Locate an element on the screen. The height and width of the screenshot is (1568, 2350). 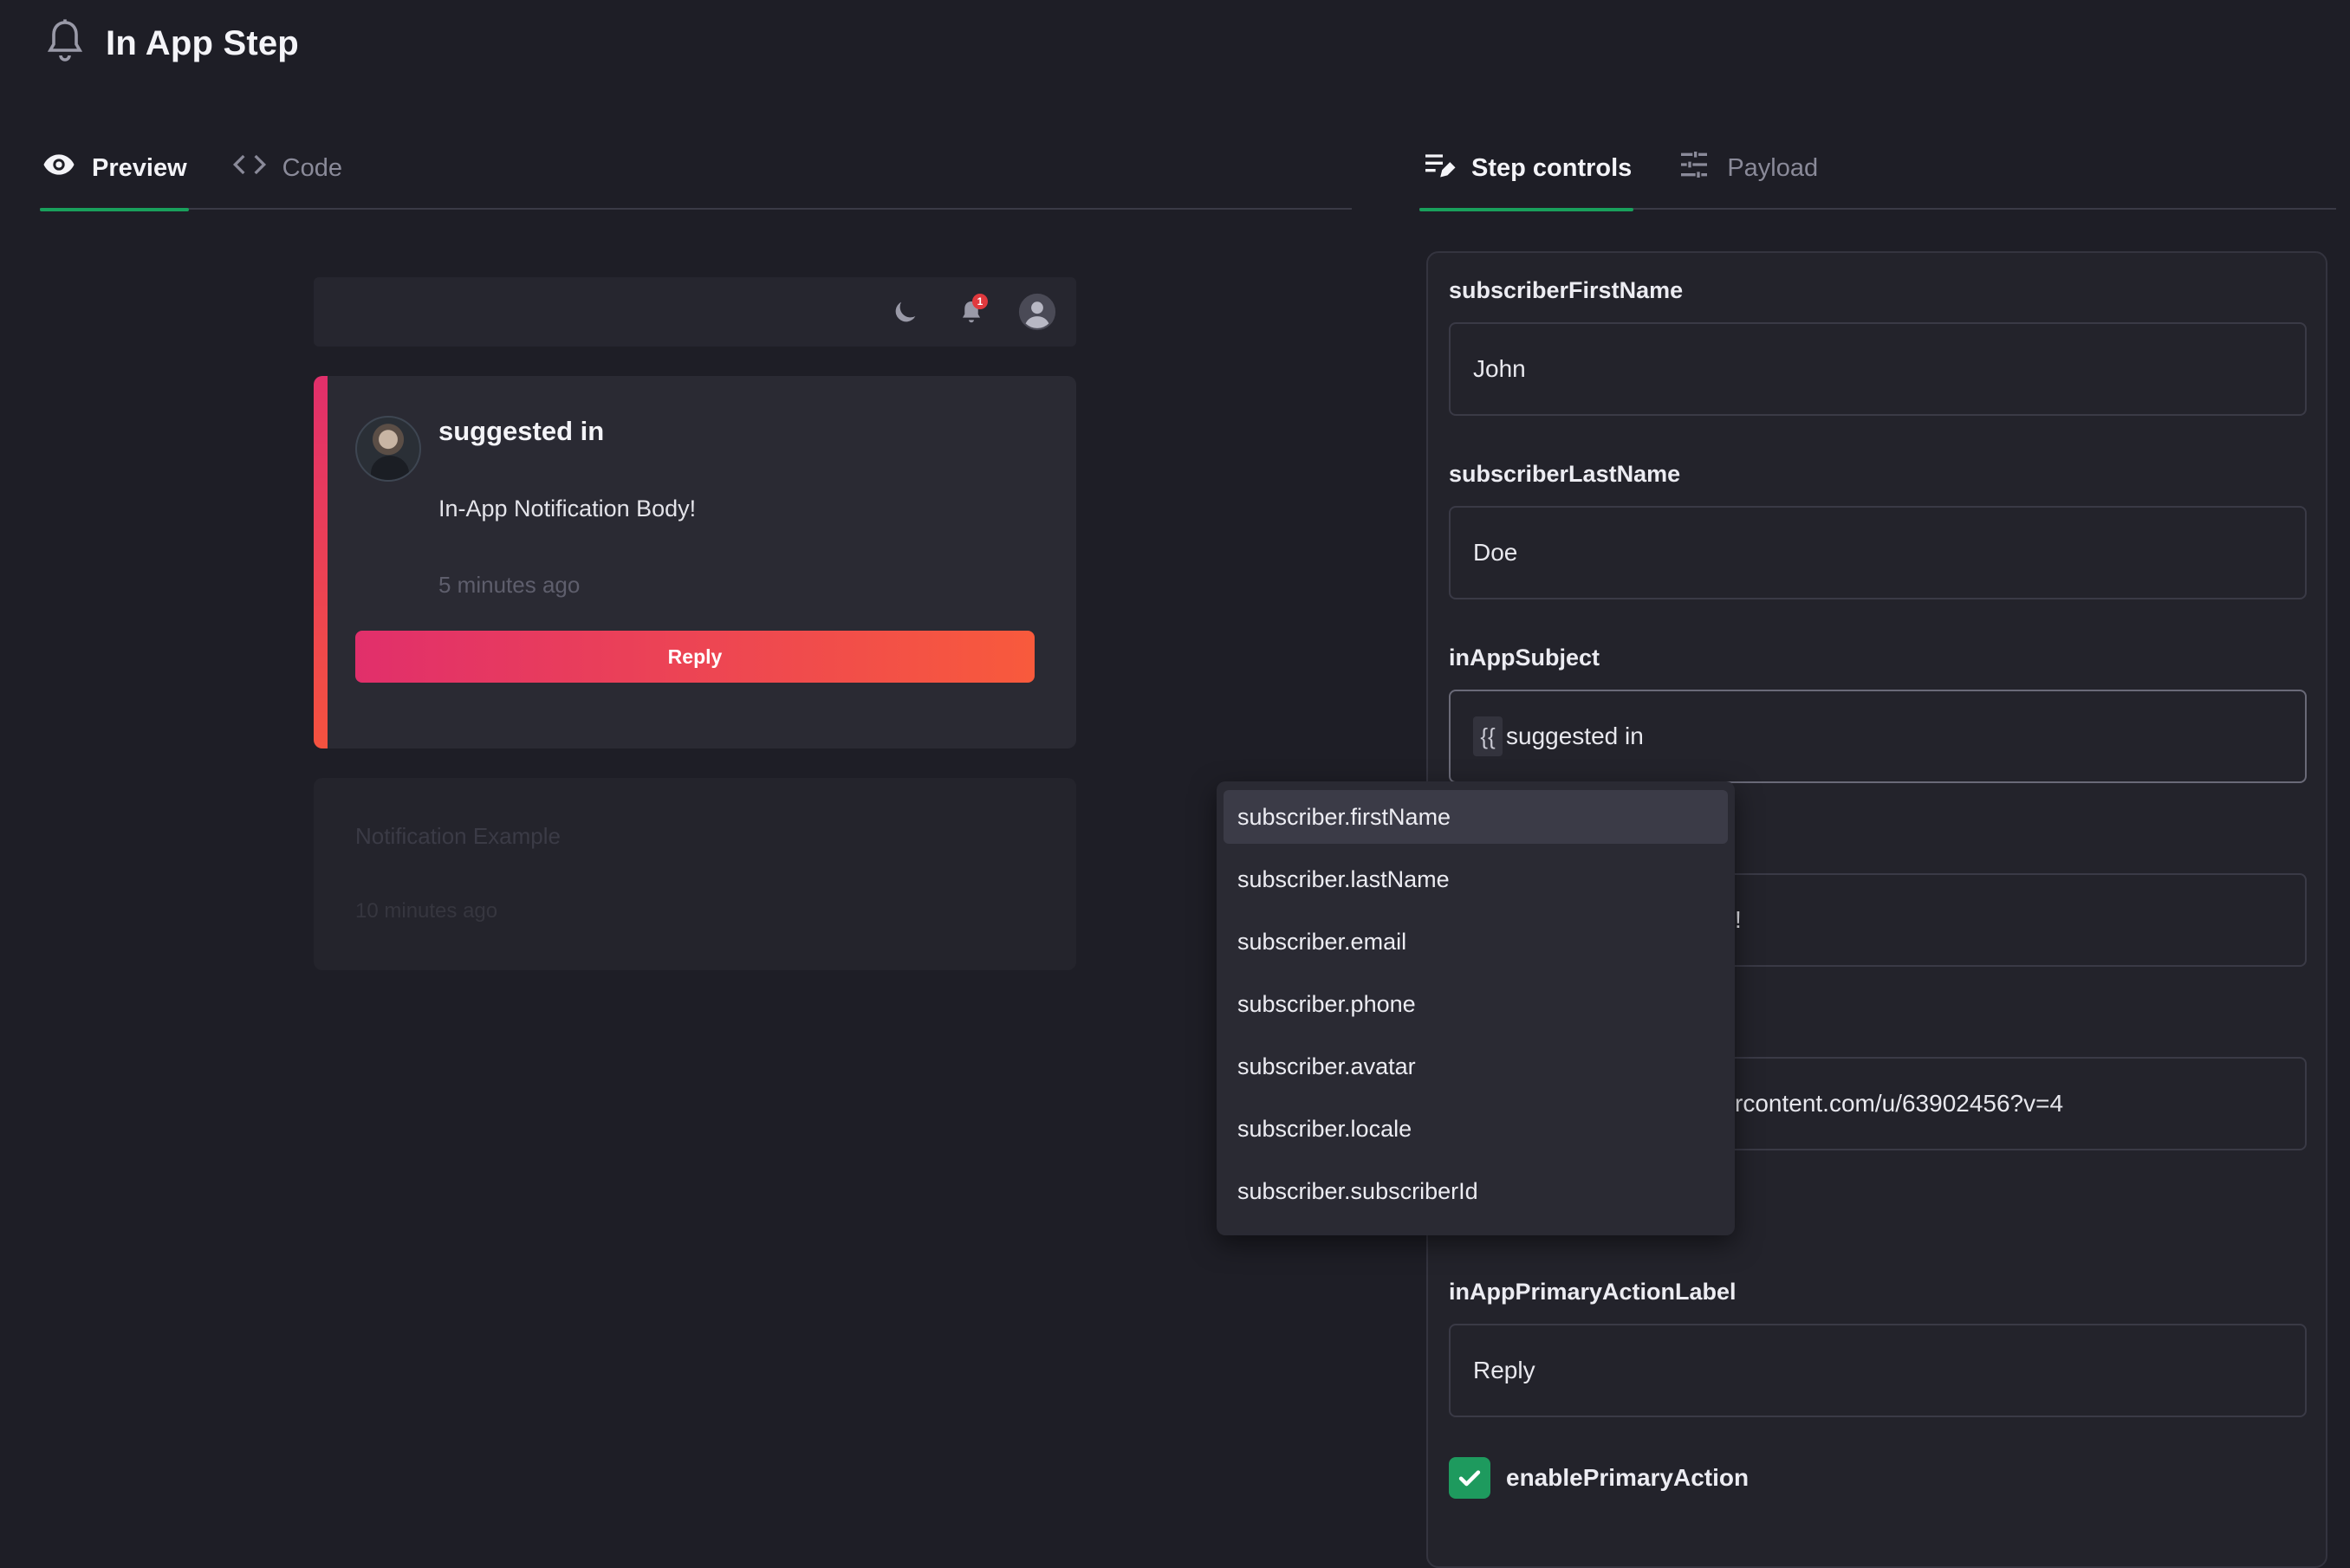
in-app-subject-input: {{ suggested in is located at coordinates (1878, 736).